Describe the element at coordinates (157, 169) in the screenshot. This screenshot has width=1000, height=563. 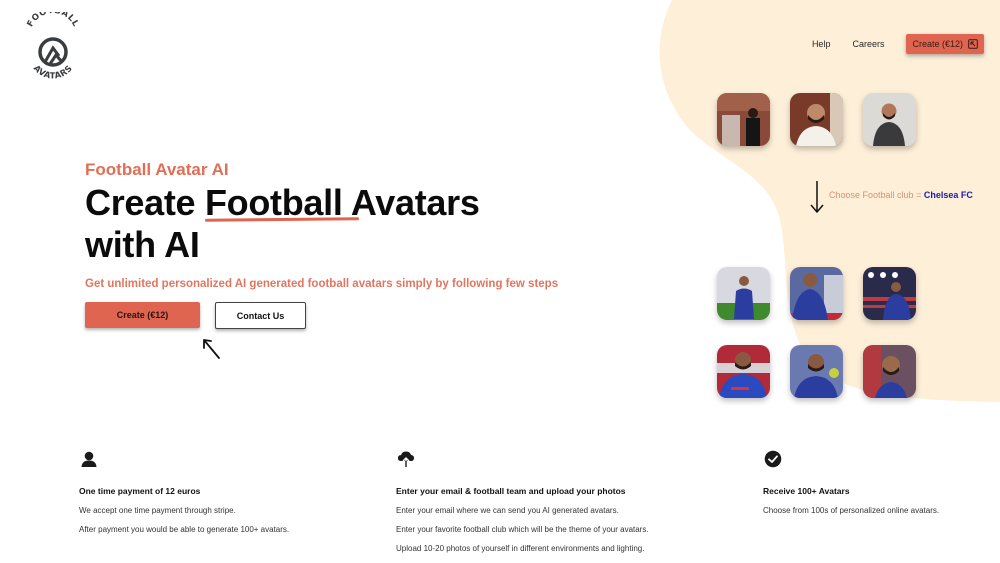
I see `hero-eyebrow: Football Avatar AI` at that location.